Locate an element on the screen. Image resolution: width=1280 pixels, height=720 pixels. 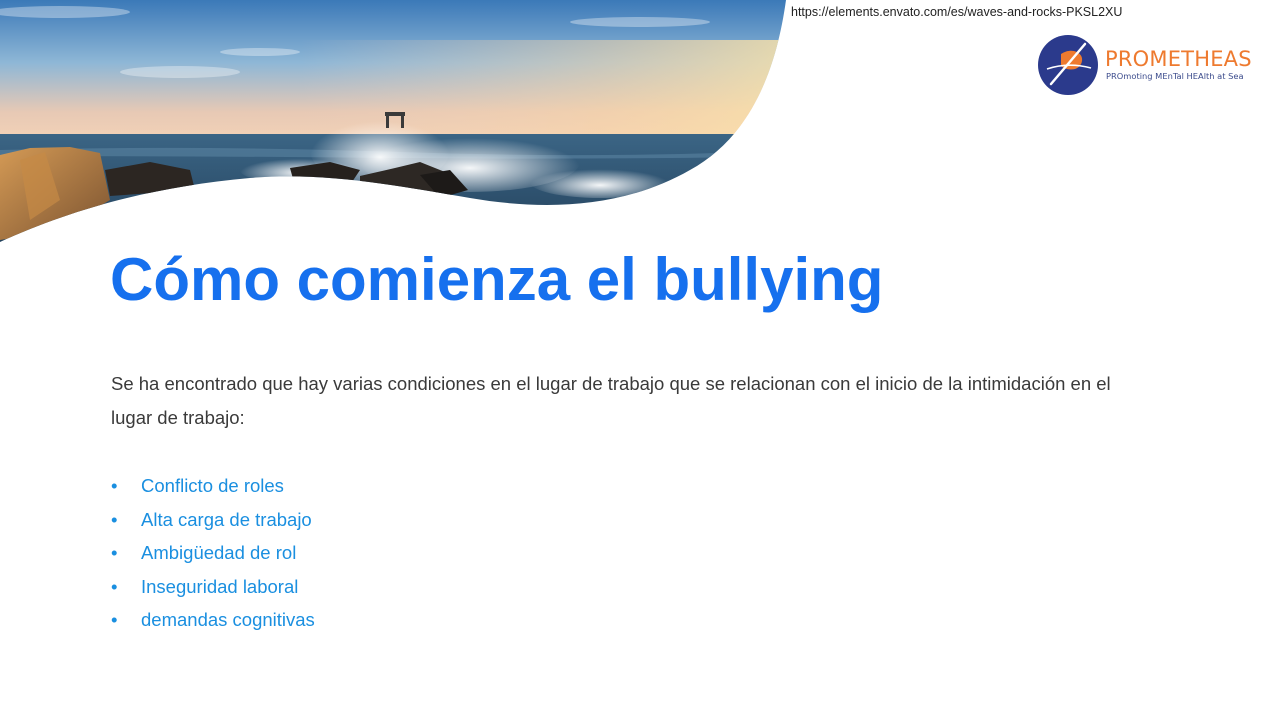
list-item: • Ambigüedad de rol is located at coordinates (213, 553).